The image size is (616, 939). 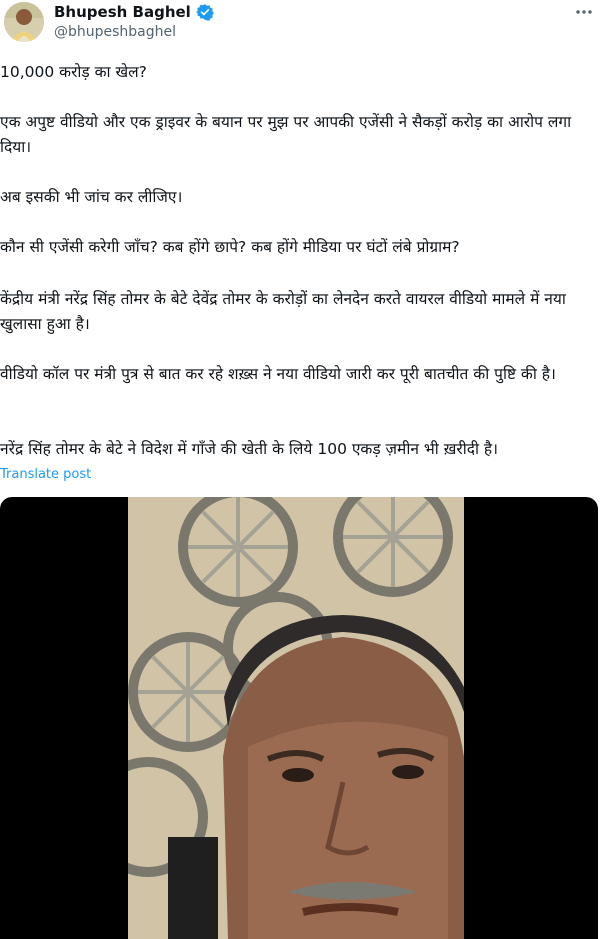 What do you see at coordinates (91, 197) in the screenshot?
I see `tweet-paragraph: अब इसकी भी जांच कर लीजिए।` at bounding box center [91, 197].